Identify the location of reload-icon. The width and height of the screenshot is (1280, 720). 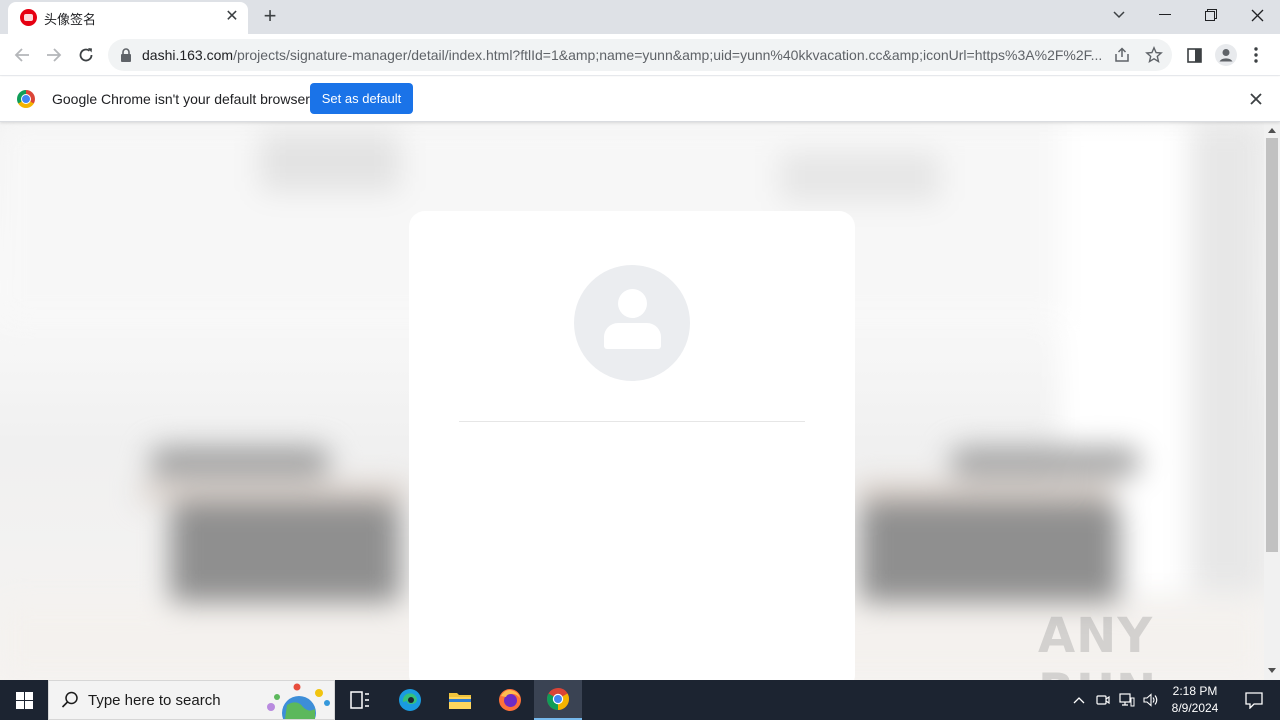
(86, 55).